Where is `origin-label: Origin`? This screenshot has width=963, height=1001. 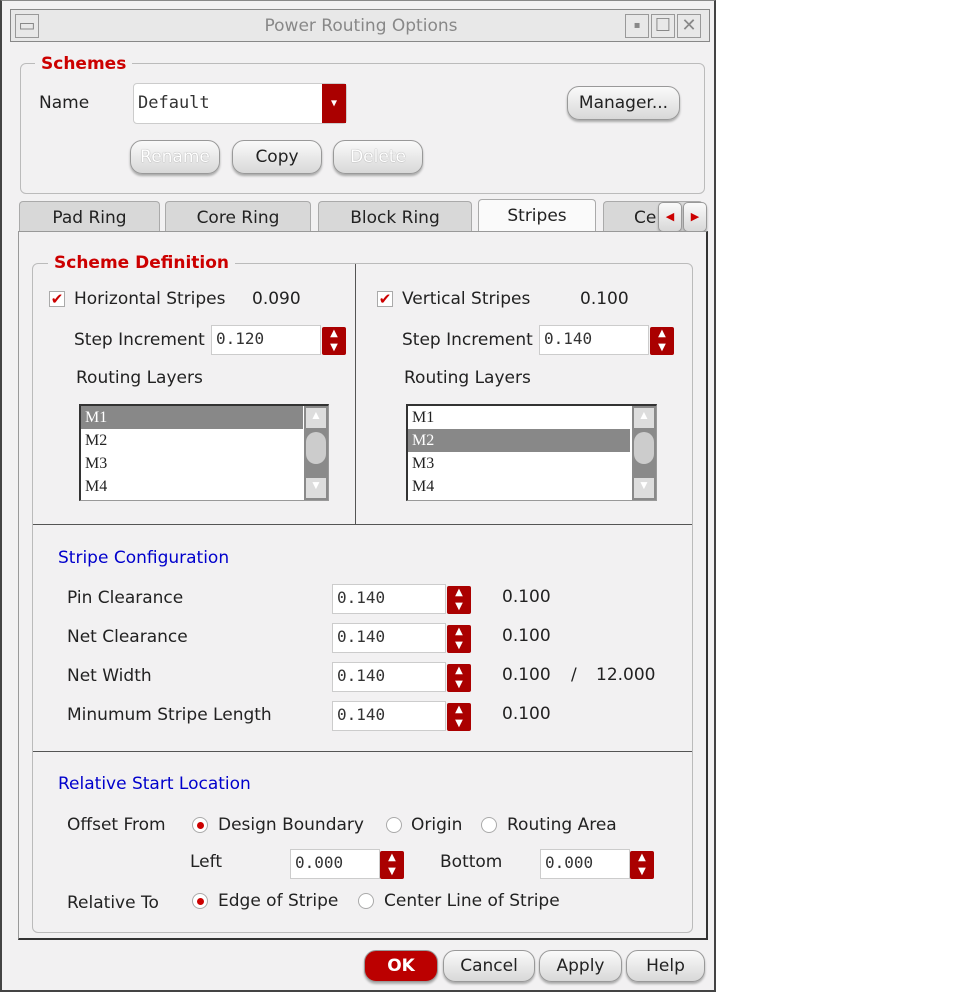
origin-label: Origin is located at coordinates (436, 825).